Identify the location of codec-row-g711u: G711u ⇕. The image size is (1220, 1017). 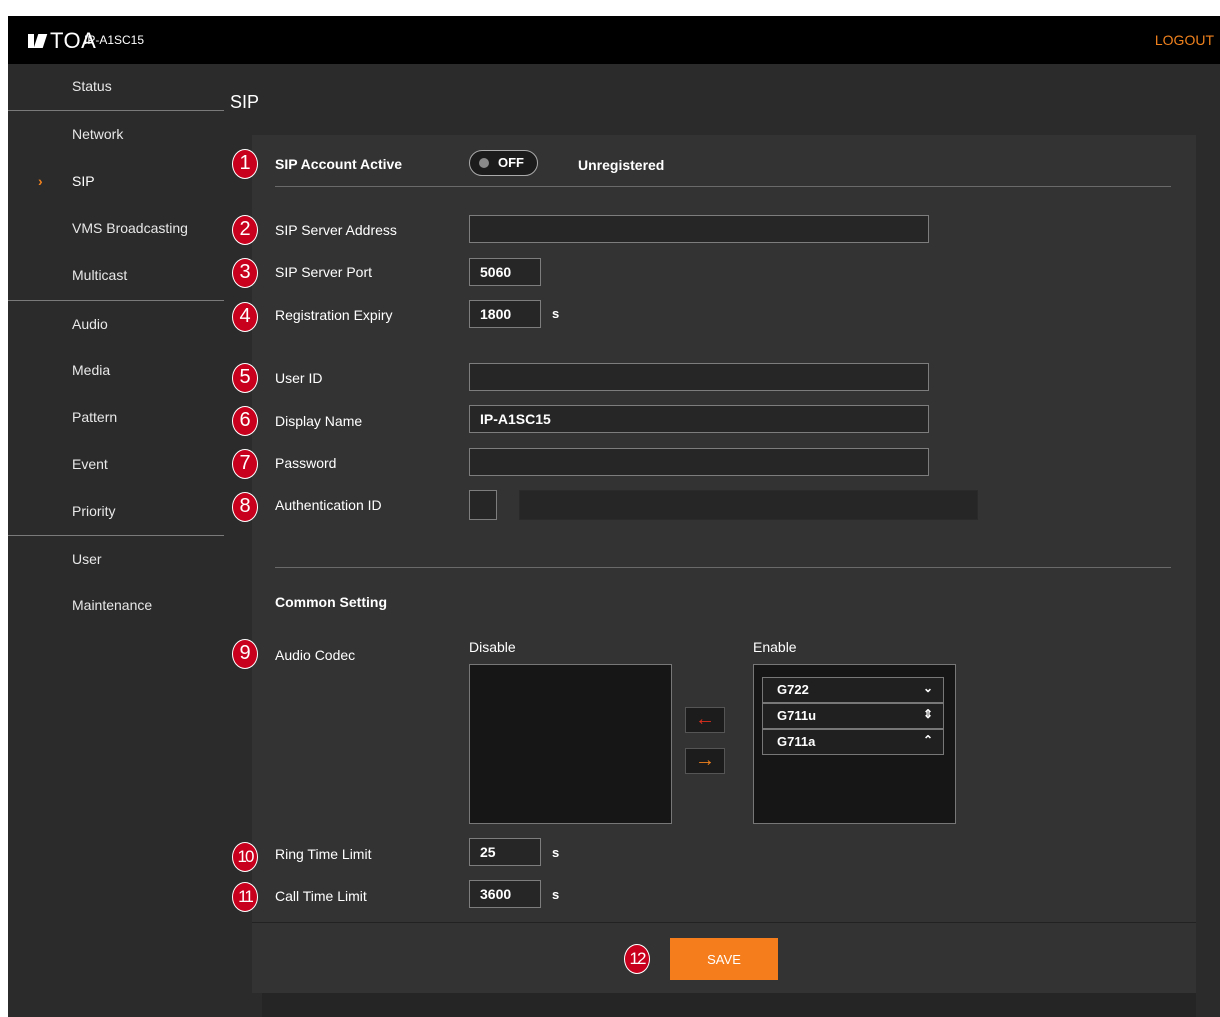
(853, 716).